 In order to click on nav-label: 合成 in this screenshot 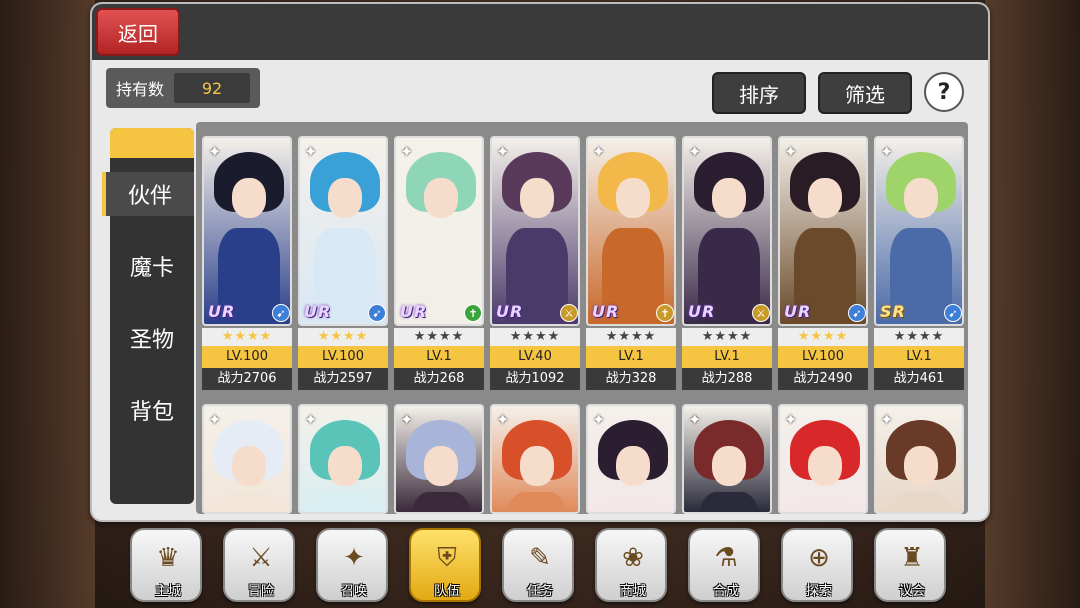, I will do `click(725, 591)`.